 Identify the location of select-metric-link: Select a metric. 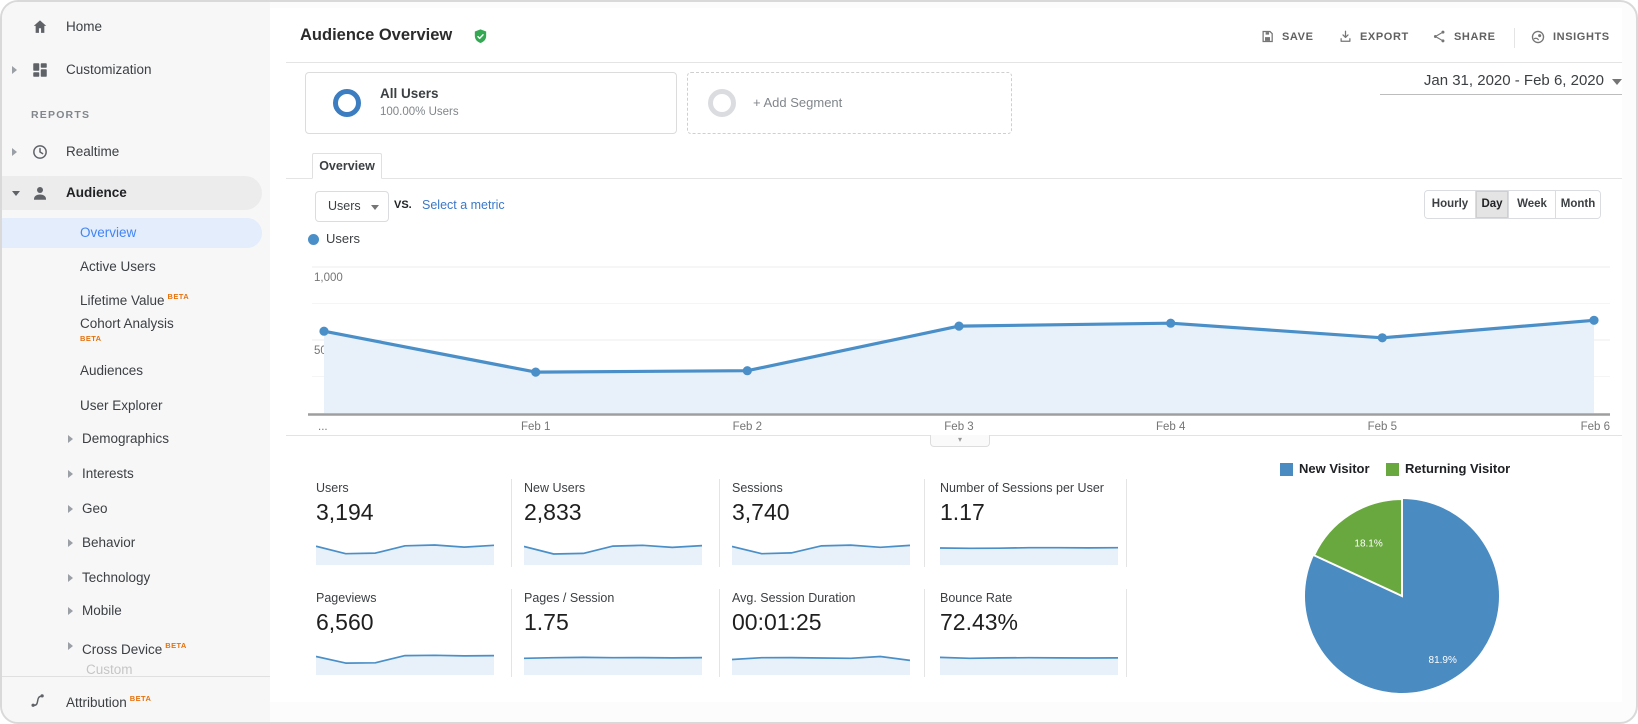
(463, 205).